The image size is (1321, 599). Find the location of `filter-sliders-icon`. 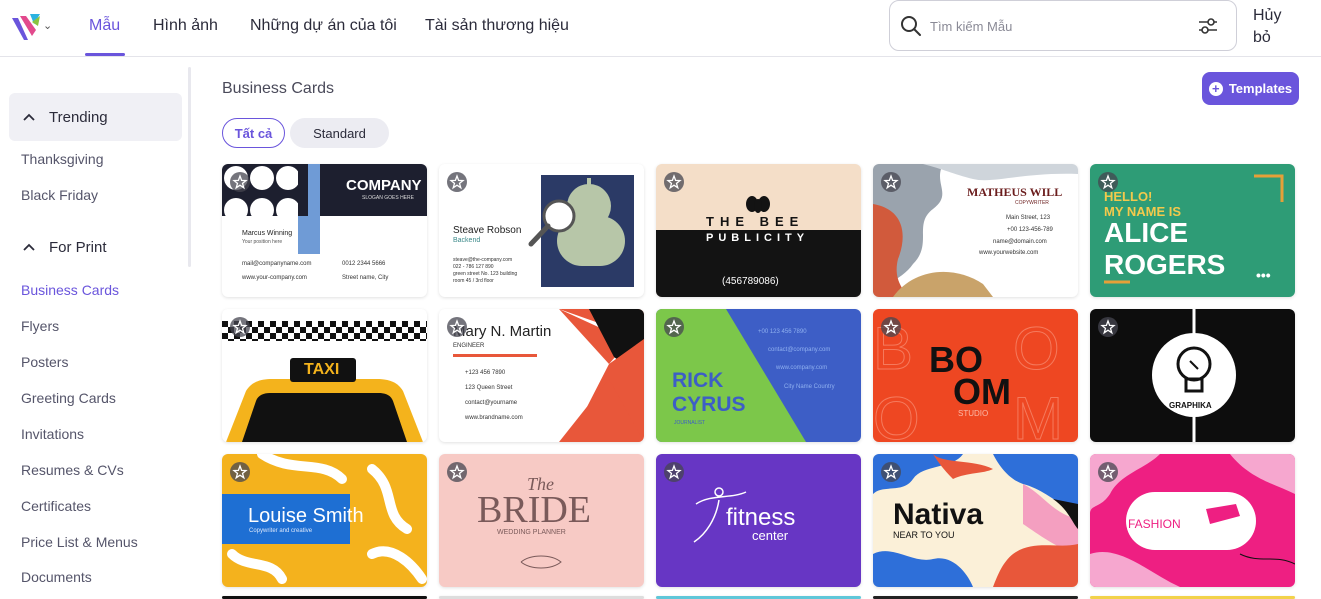

filter-sliders-icon is located at coordinates (1208, 26).